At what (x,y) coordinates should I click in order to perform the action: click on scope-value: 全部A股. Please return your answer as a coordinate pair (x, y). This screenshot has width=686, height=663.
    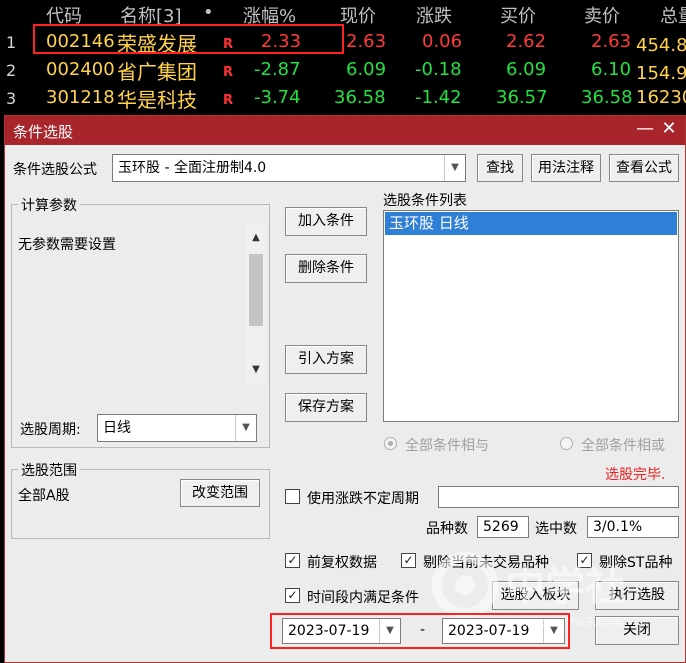
    Looking at the image, I should click on (44, 496).